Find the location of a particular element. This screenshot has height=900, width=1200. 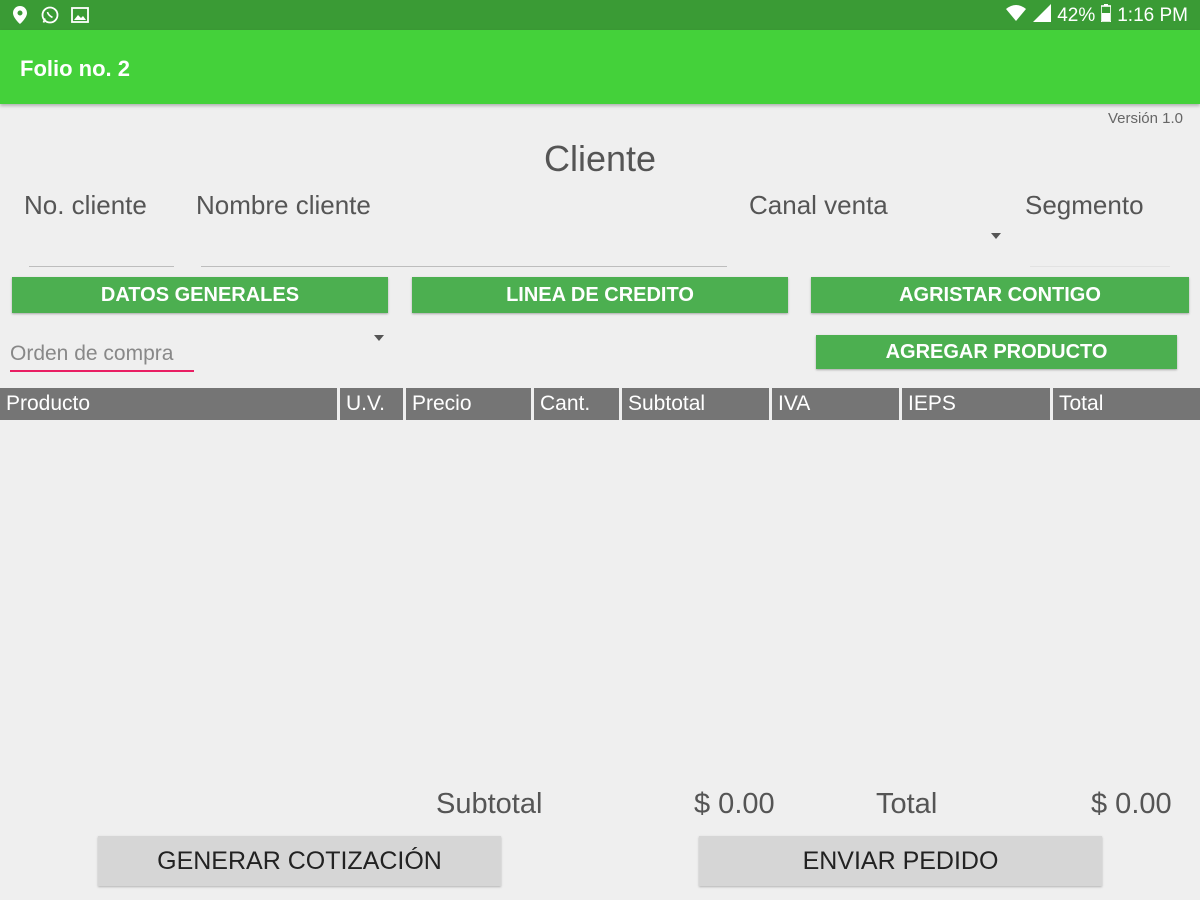

column-header-cant: Cant. is located at coordinates (578, 404).